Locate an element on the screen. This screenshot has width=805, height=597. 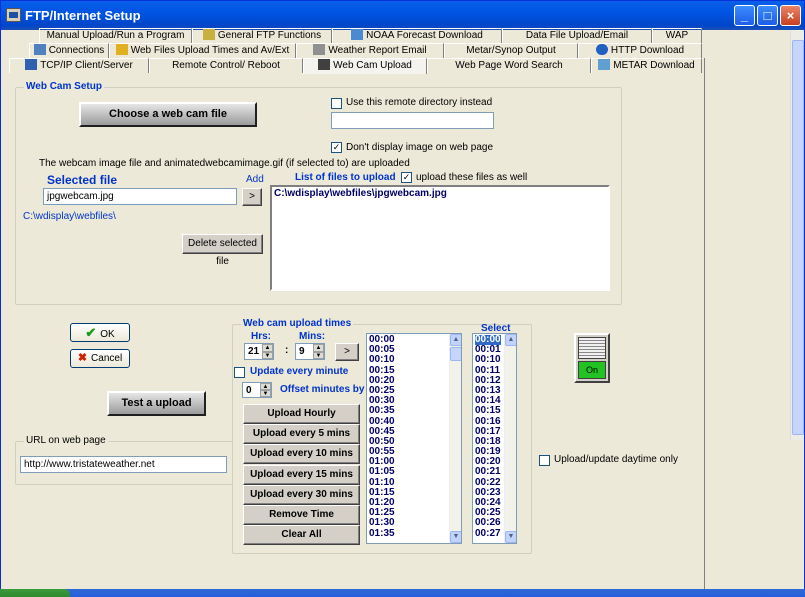
tab-tcpip: TCP/IP Client/Server is located at coordinates (79, 65).